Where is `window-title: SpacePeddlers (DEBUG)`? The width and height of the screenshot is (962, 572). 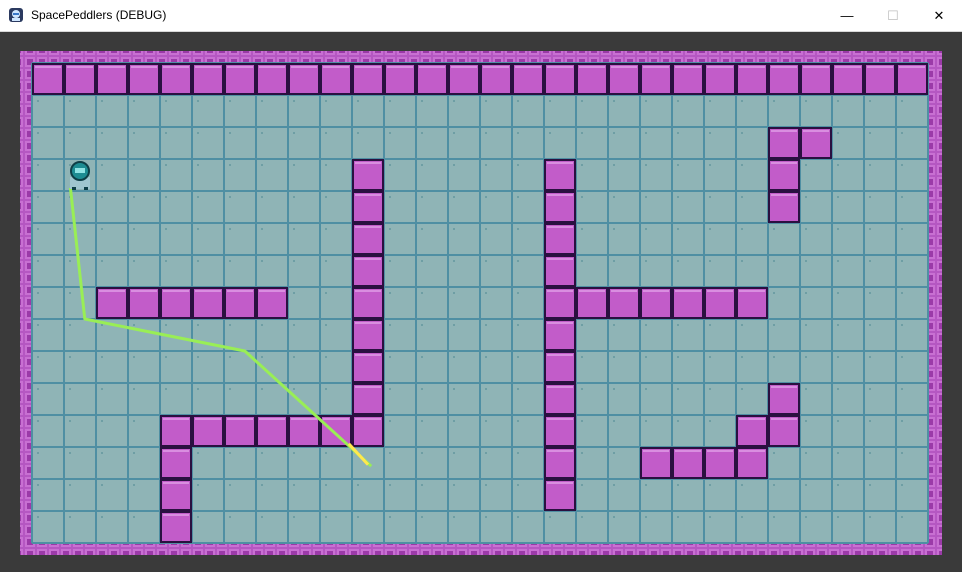
window-title: SpacePeddlers (DEBUG) is located at coordinates (99, 15).